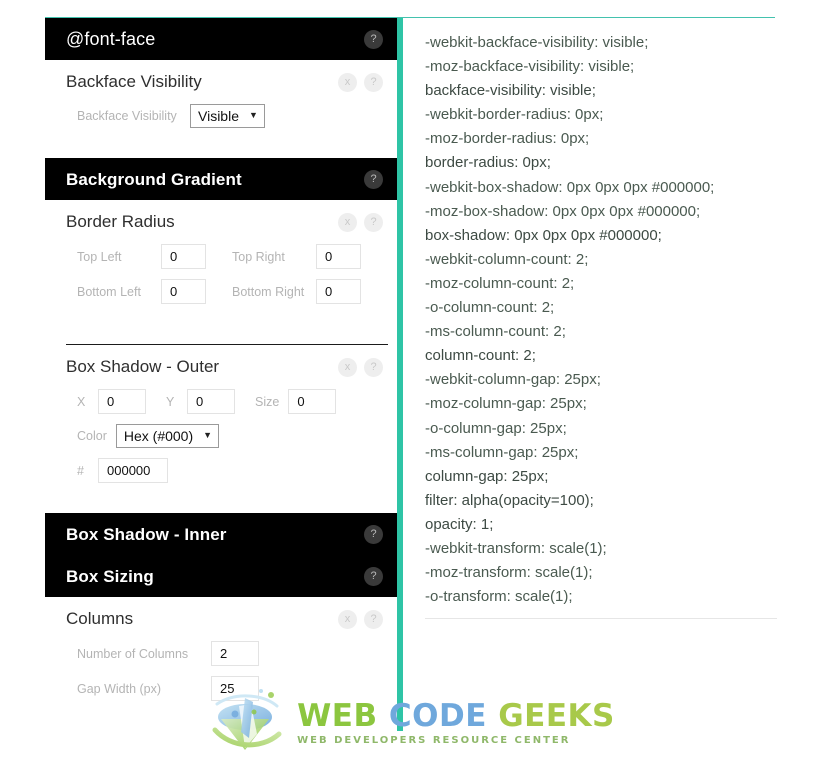  I want to click on section-title-backface-visibility: Backface Visibility, so click(134, 82).